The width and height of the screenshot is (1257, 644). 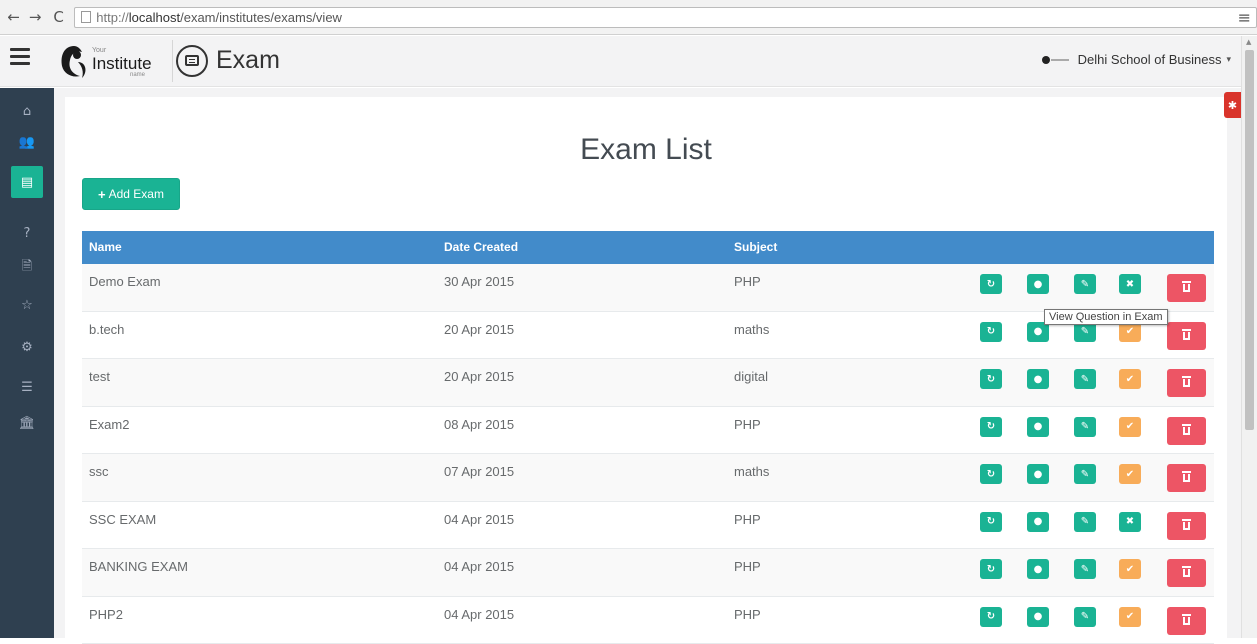 What do you see at coordinates (192, 61) in the screenshot?
I see `exam-list-icon` at bounding box center [192, 61].